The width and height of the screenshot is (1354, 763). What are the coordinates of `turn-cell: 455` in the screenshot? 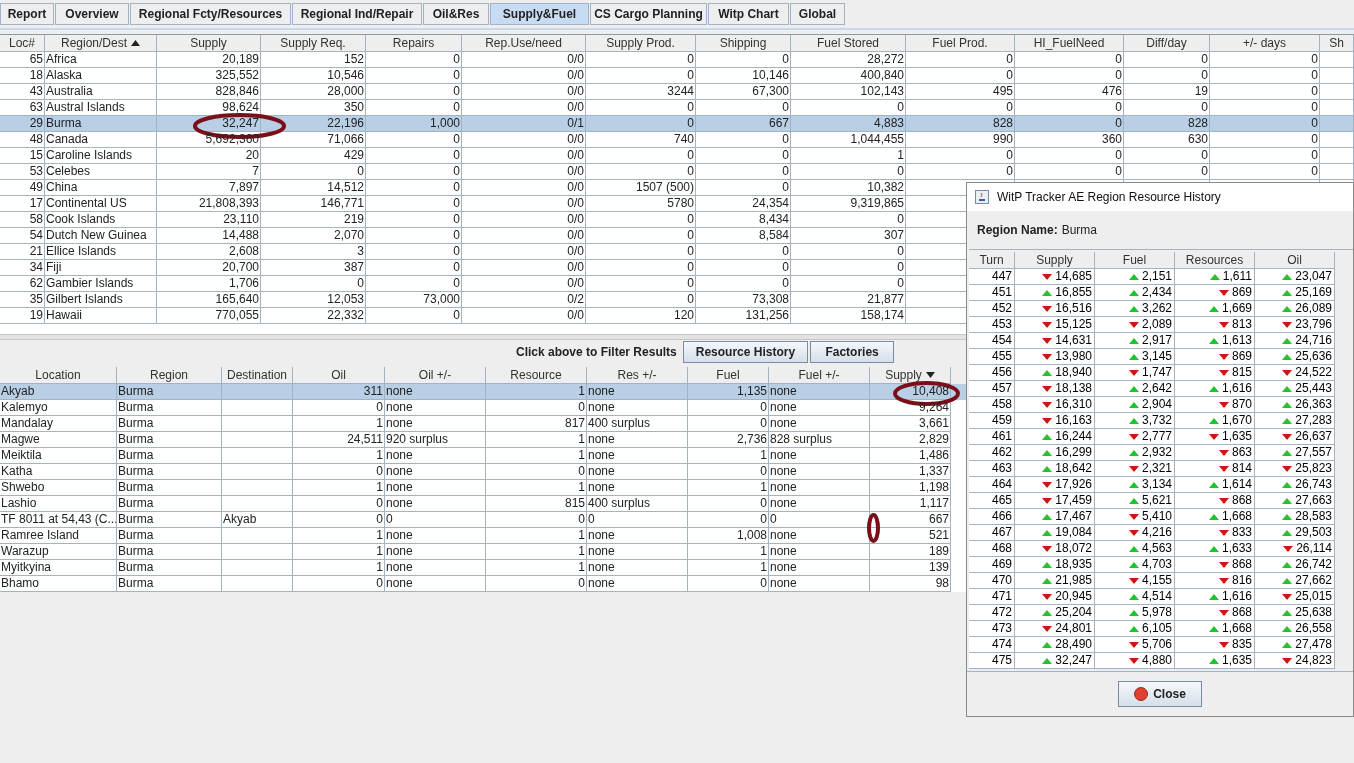 It's located at (1001, 356).